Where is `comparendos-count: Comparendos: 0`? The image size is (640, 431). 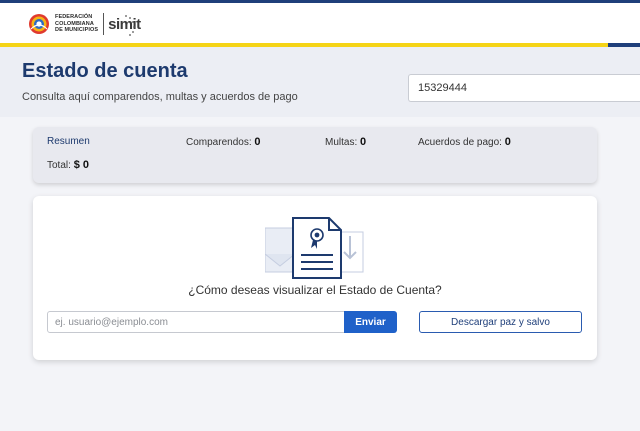 comparendos-count: Comparendos: 0 is located at coordinates (223, 142).